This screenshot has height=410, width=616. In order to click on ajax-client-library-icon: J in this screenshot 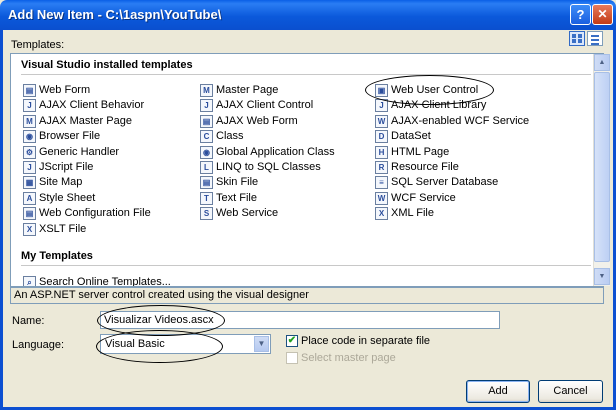, I will do `click(381, 106)`.